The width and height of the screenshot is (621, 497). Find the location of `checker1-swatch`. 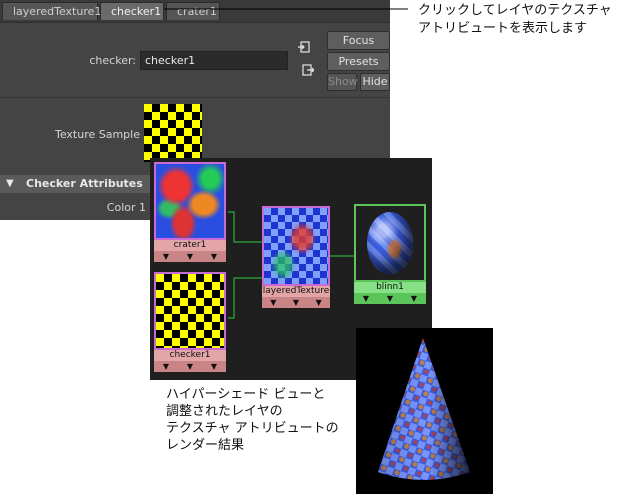

checker1-swatch is located at coordinates (190, 311).